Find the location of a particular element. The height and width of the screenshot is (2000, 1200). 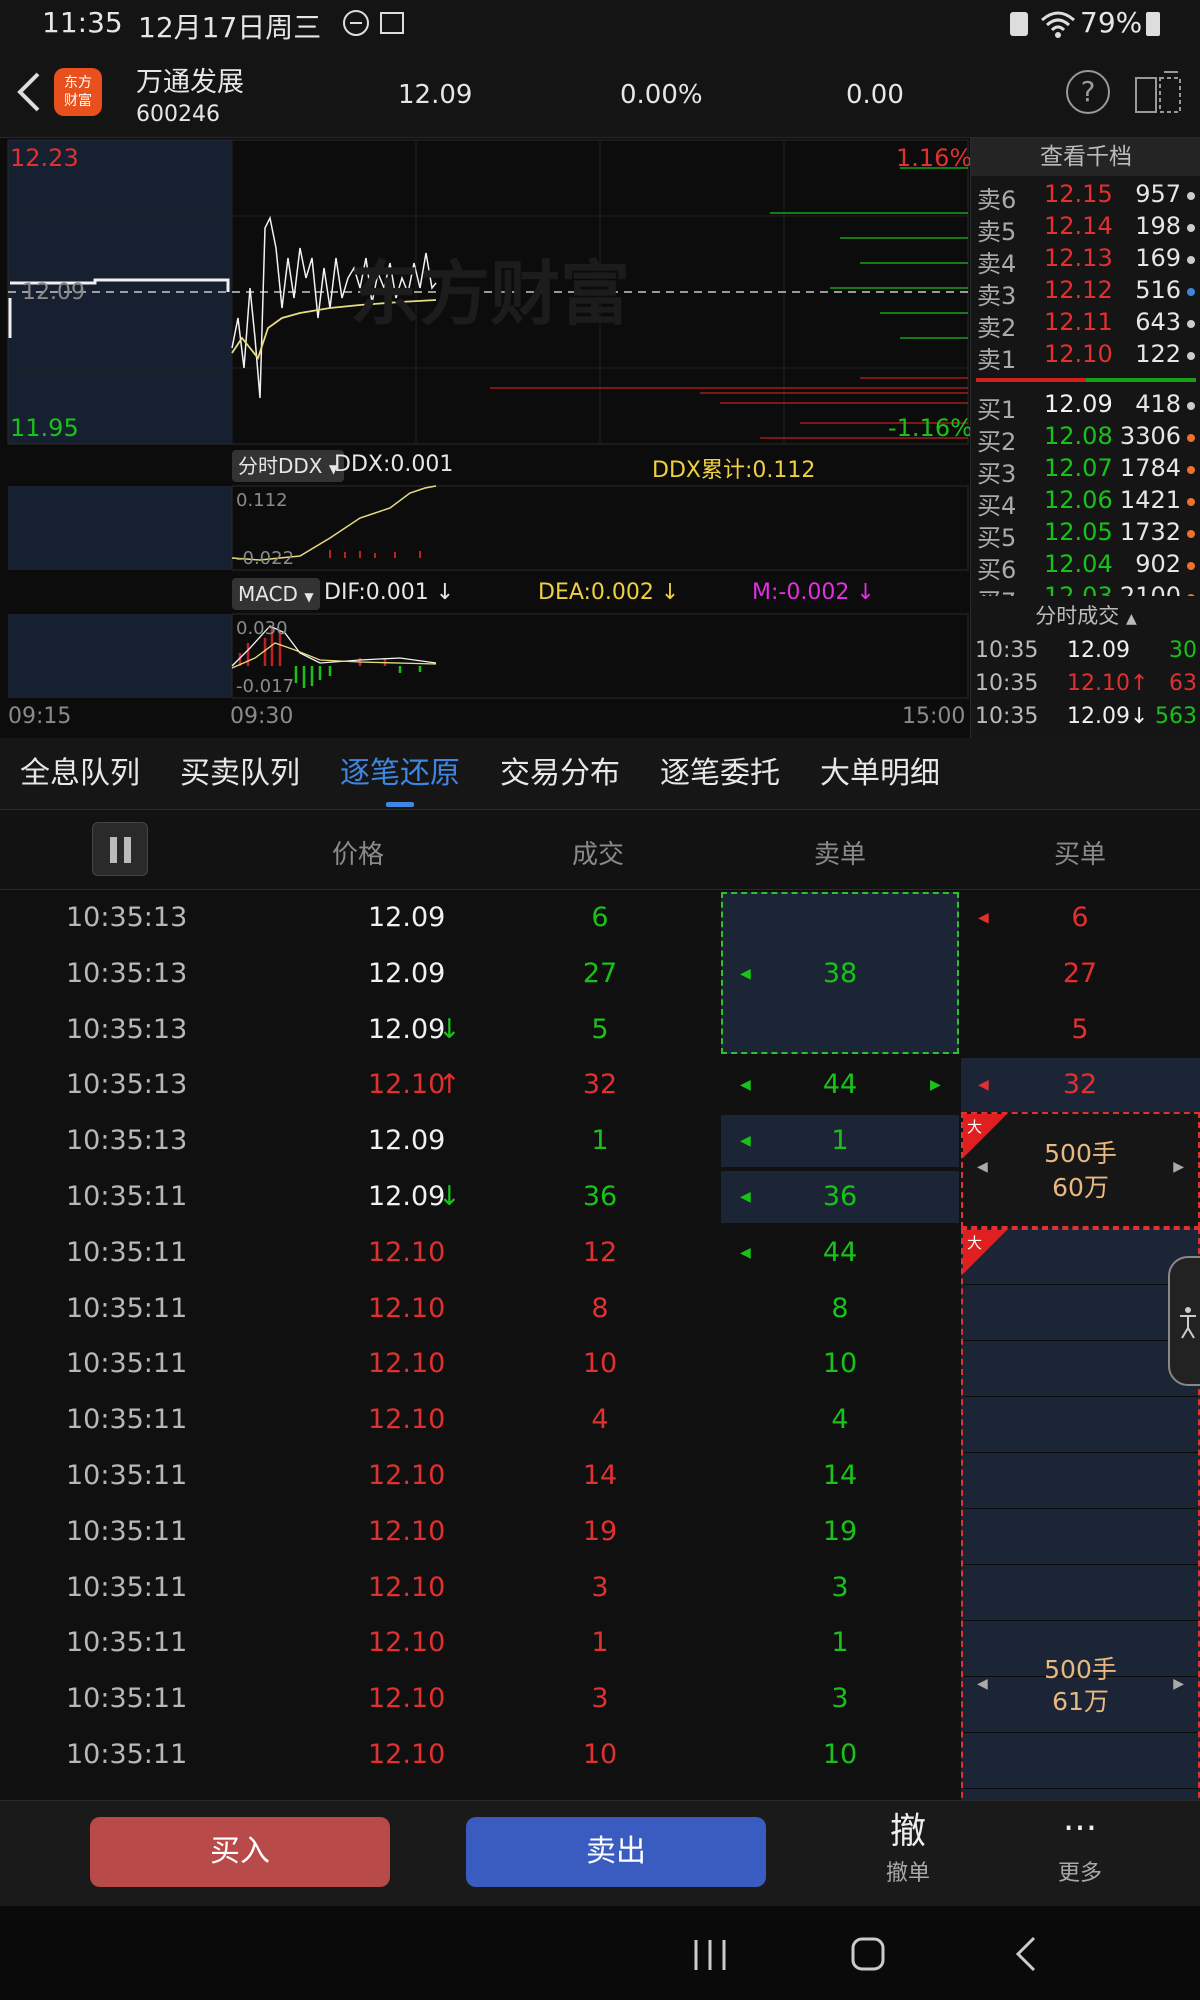

row-volume: 27 is located at coordinates (600, 973).